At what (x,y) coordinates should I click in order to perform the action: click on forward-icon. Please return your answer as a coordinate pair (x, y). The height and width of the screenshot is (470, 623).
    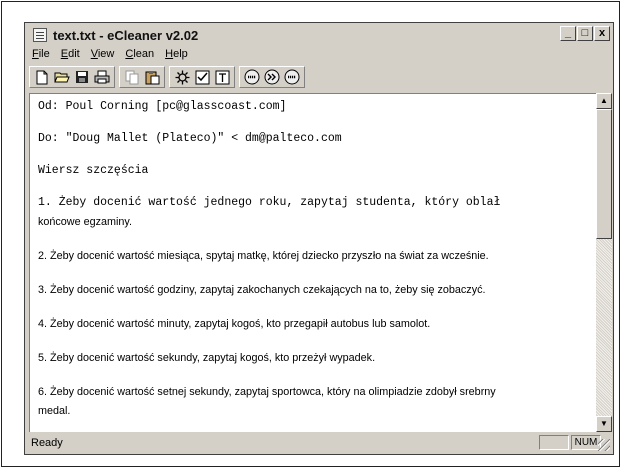
    Looking at the image, I should click on (272, 77).